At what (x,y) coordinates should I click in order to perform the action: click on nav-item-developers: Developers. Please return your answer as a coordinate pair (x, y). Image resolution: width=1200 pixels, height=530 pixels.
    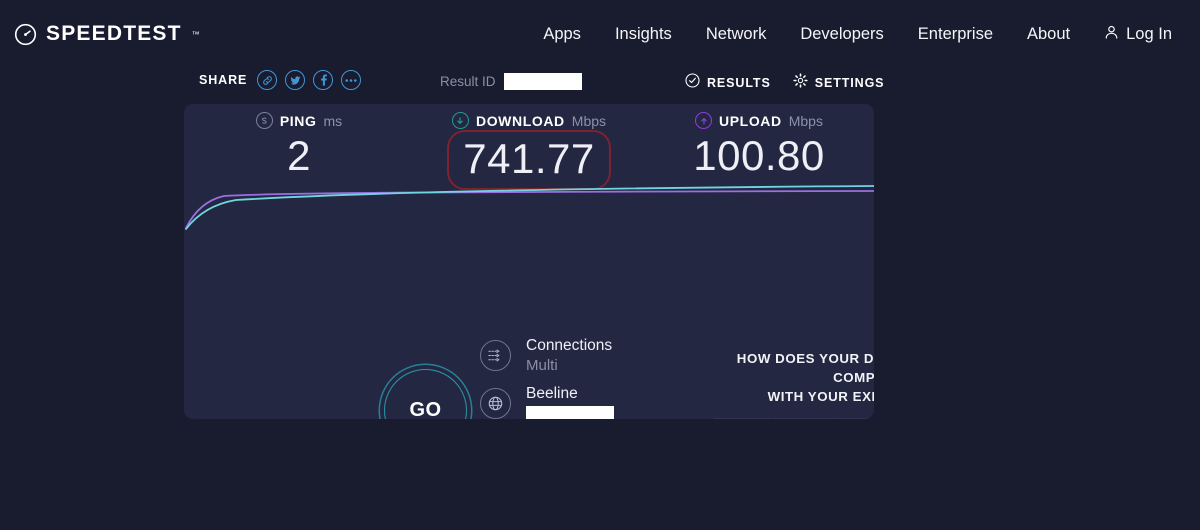
    Looking at the image, I should click on (841, 34).